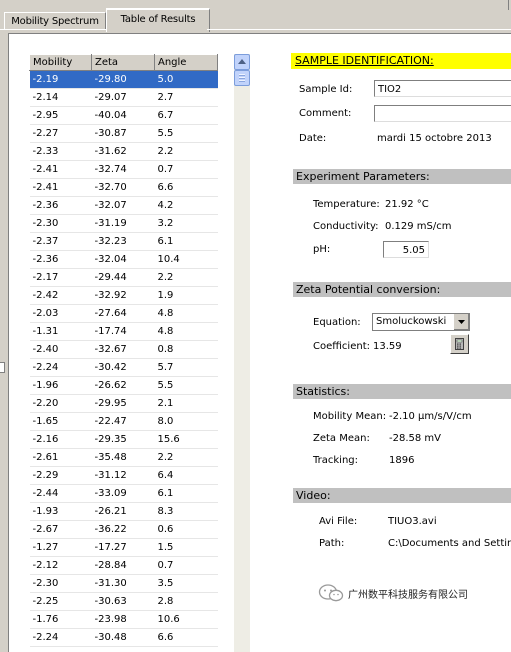 The height and width of the screenshot is (652, 511). I want to click on column-header-zeta: Zeta, so click(123, 62).